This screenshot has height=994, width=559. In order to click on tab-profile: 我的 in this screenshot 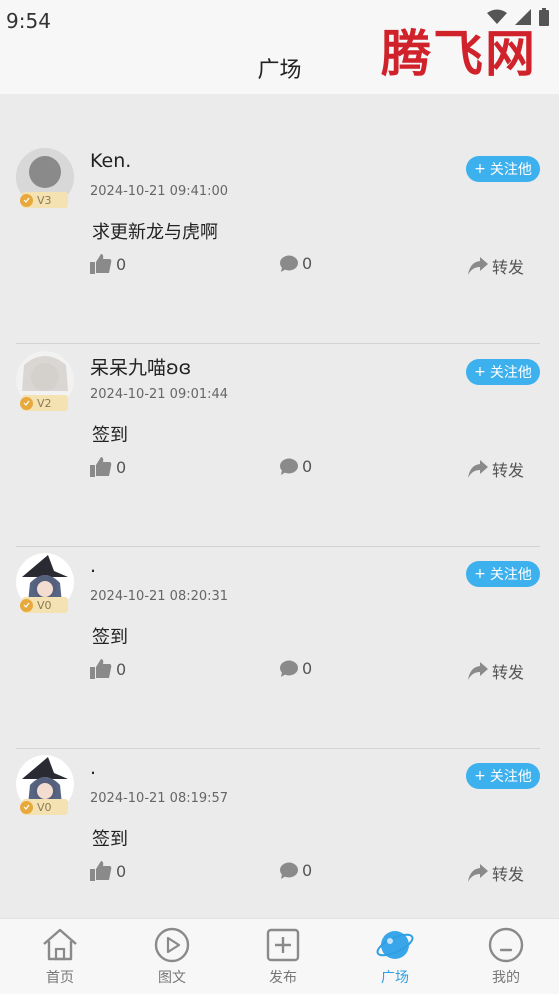, I will do `click(506, 957)`.